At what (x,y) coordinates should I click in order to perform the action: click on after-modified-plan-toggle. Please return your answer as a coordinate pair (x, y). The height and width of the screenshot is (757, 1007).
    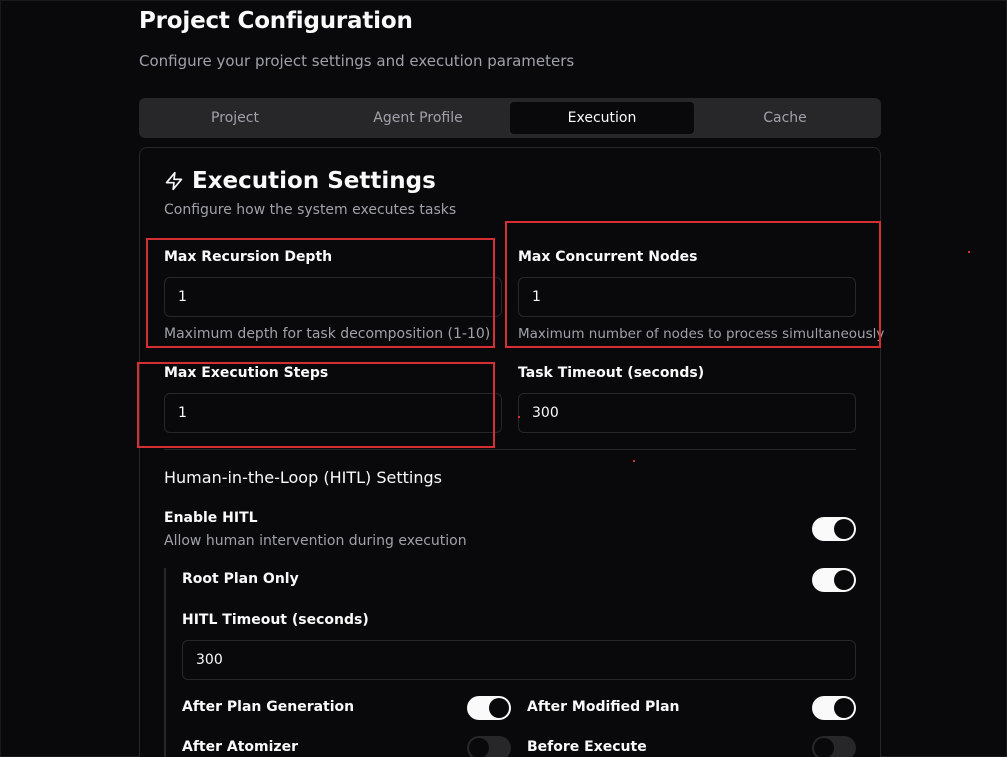
    Looking at the image, I should click on (834, 708).